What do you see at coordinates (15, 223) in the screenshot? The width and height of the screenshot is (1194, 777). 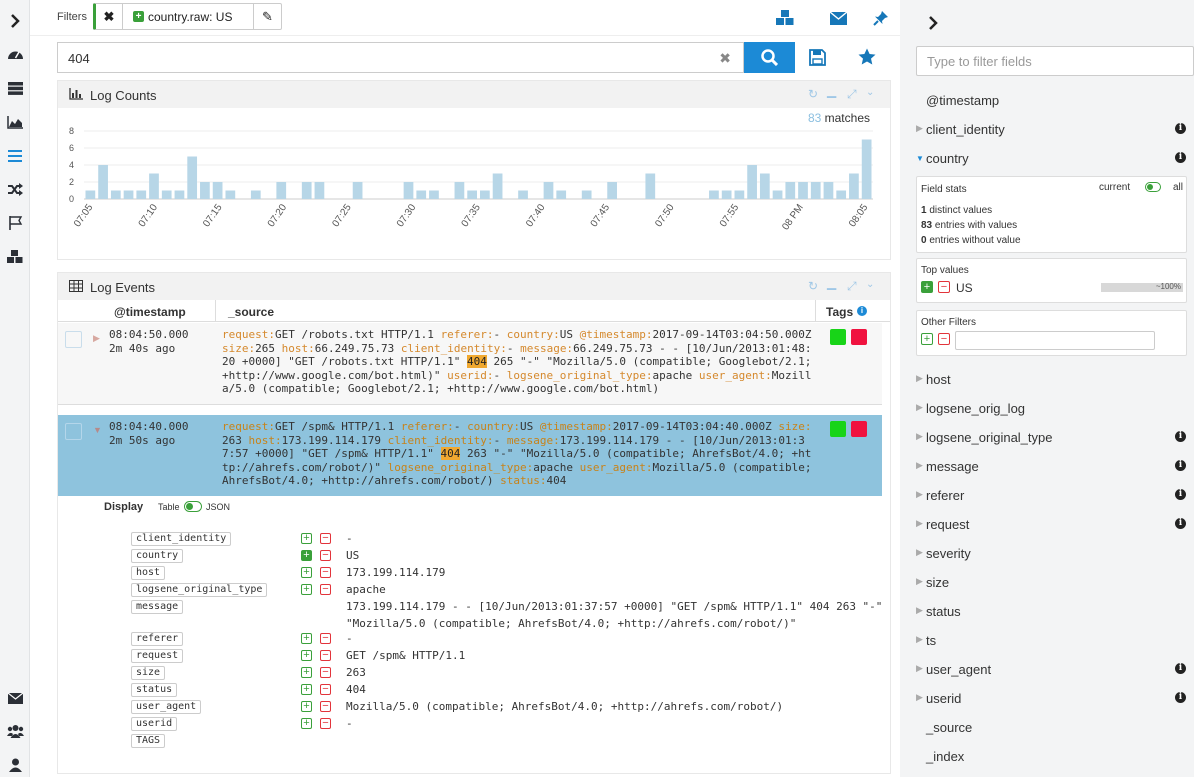 I see `flag-icon` at bounding box center [15, 223].